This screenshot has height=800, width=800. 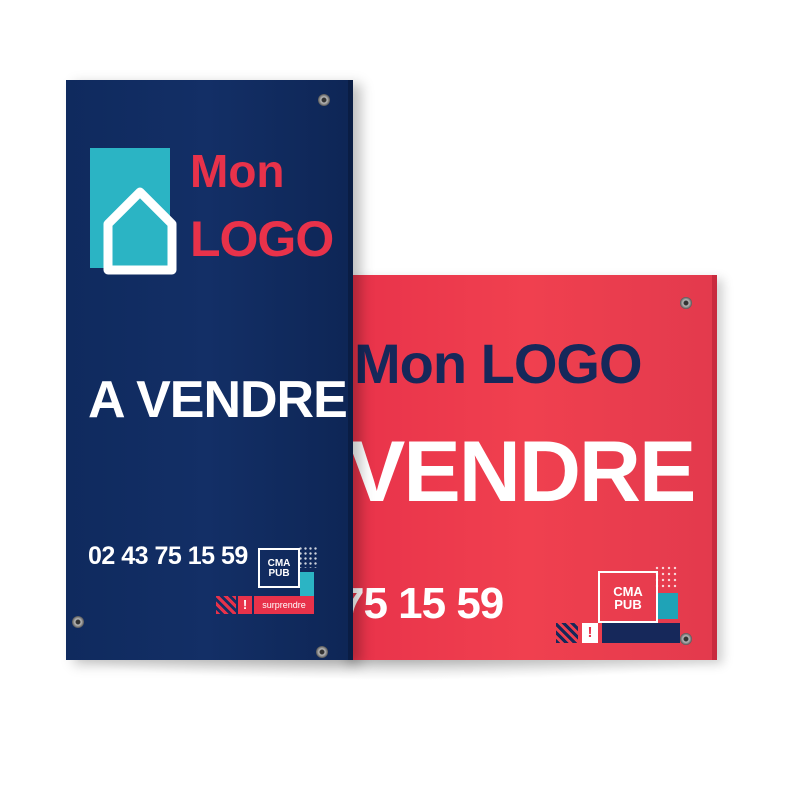 I want to click on red-sign-headline: VENDRE, so click(x=522, y=472).